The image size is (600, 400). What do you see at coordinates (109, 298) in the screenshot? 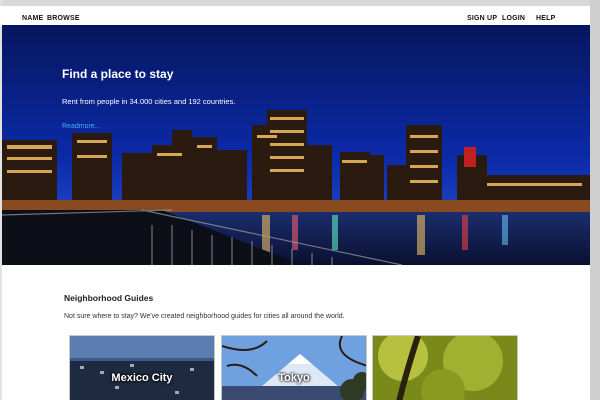
I see `guides-title: Neighborhood Guides` at bounding box center [109, 298].